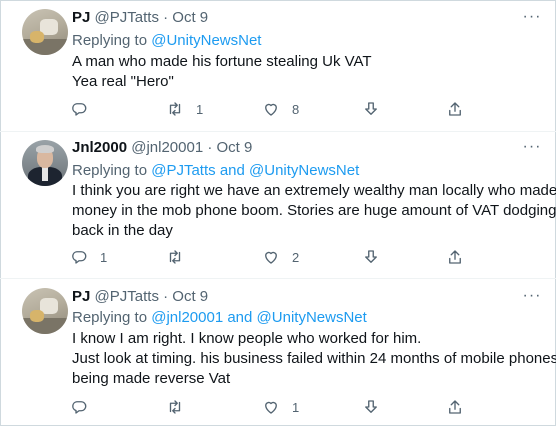 This screenshot has height=426, width=556. What do you see at coordinates (296, 257) in the screenshot?
I see `like-count: 2` at bounding box center [296, 257].